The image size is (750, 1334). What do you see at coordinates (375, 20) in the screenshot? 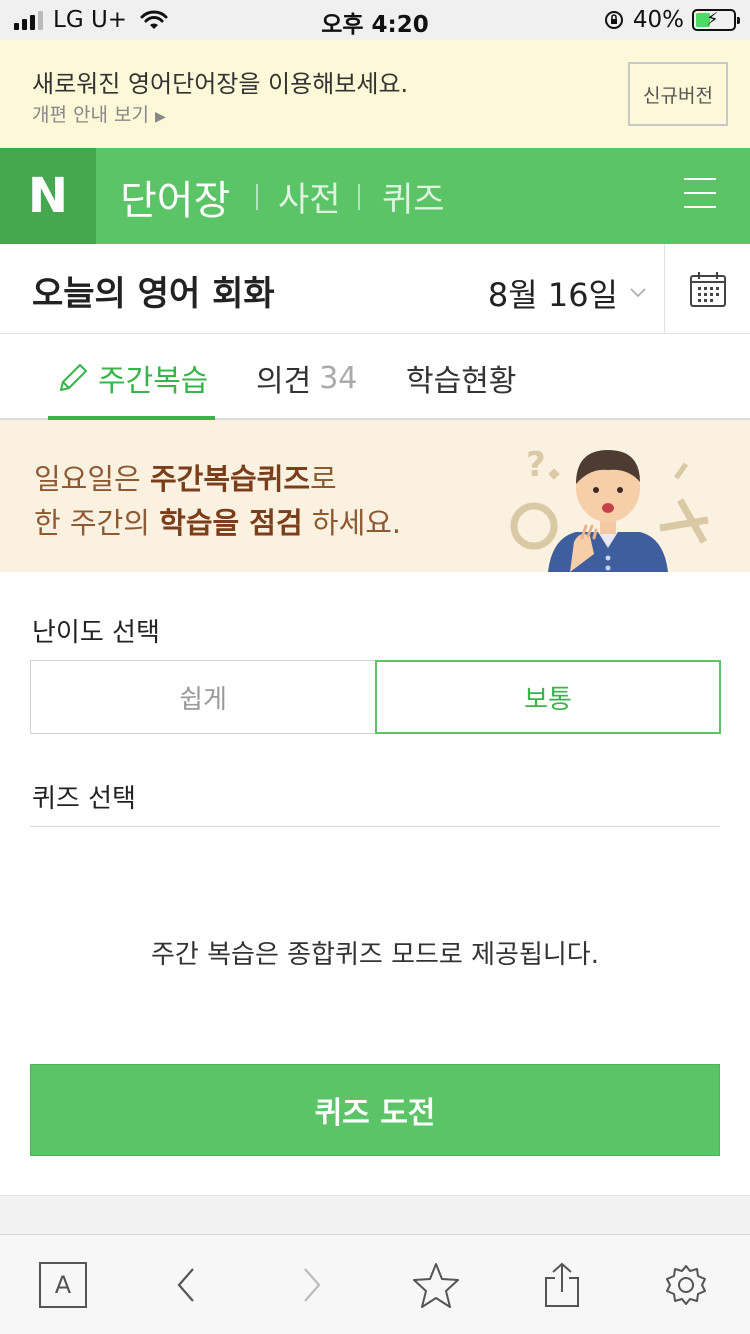
I see `status-bar: LG U+ 오후 4:20 40% ⚡` at bounding box center [375, 20].